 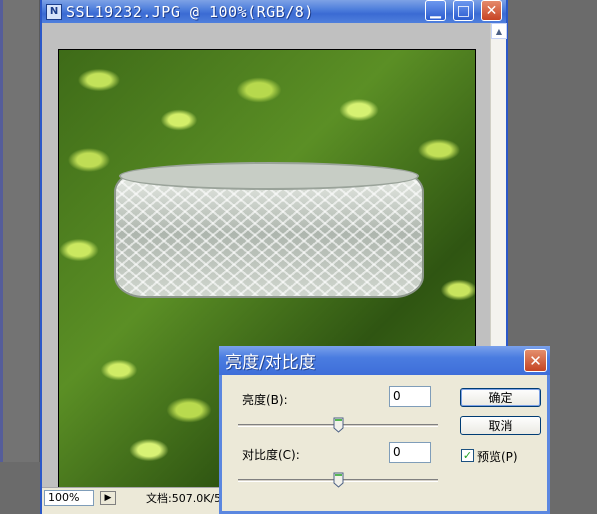 I want to click on minimize-button: ▁, so click(x=435, y=10).